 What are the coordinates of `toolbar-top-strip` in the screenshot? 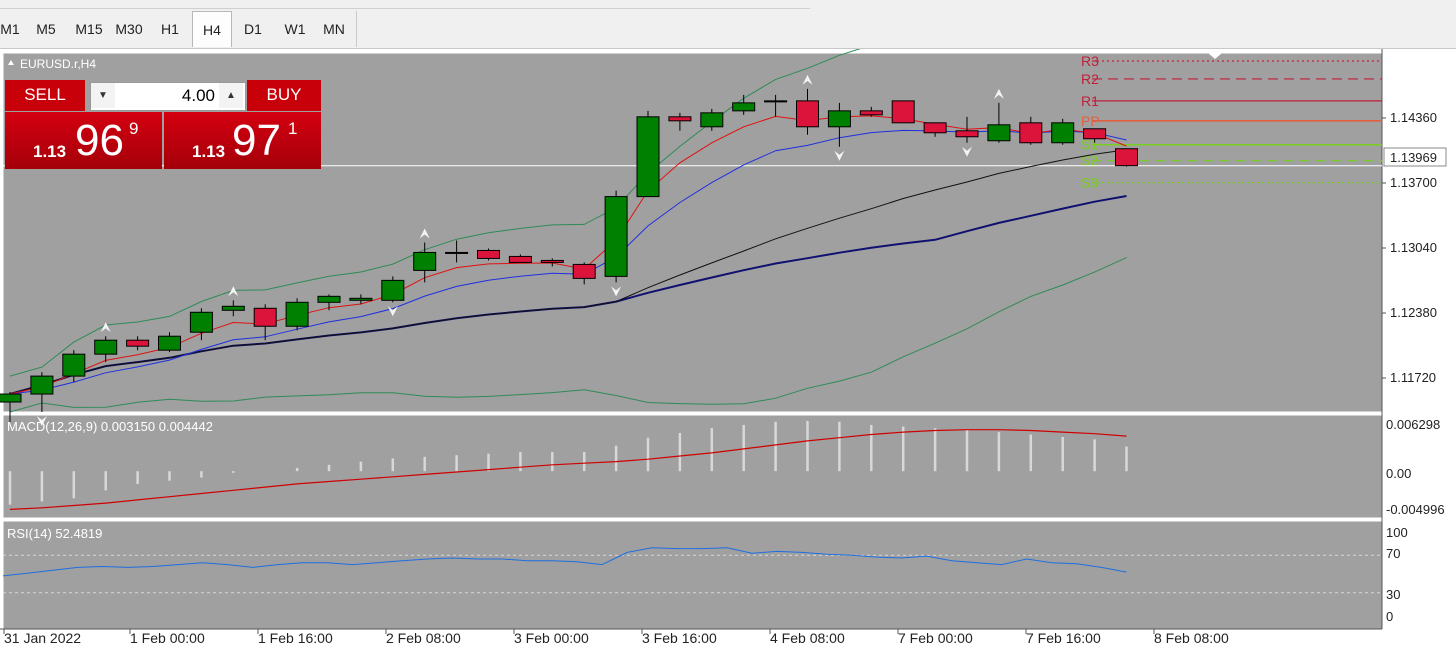 It's located at (405, 4).